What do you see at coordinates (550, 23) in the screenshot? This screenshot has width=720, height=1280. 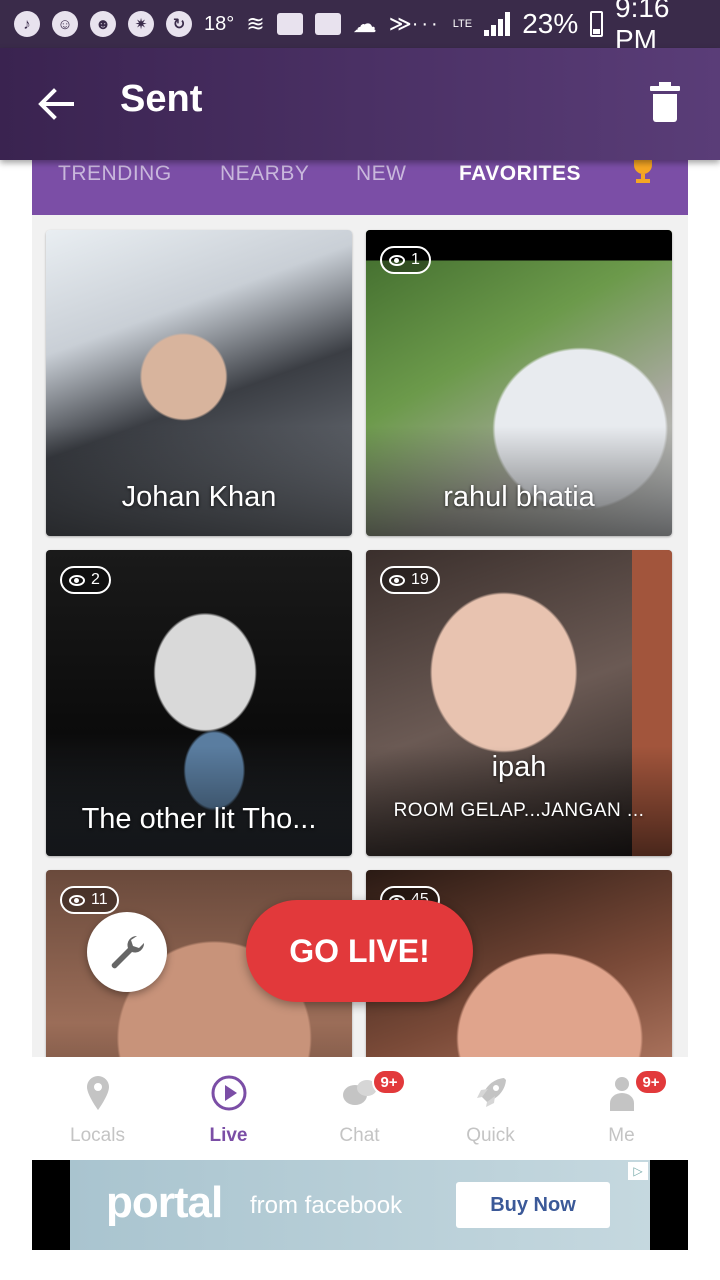 I see `battery-percent: 23%` at bounding box center [550, 23].